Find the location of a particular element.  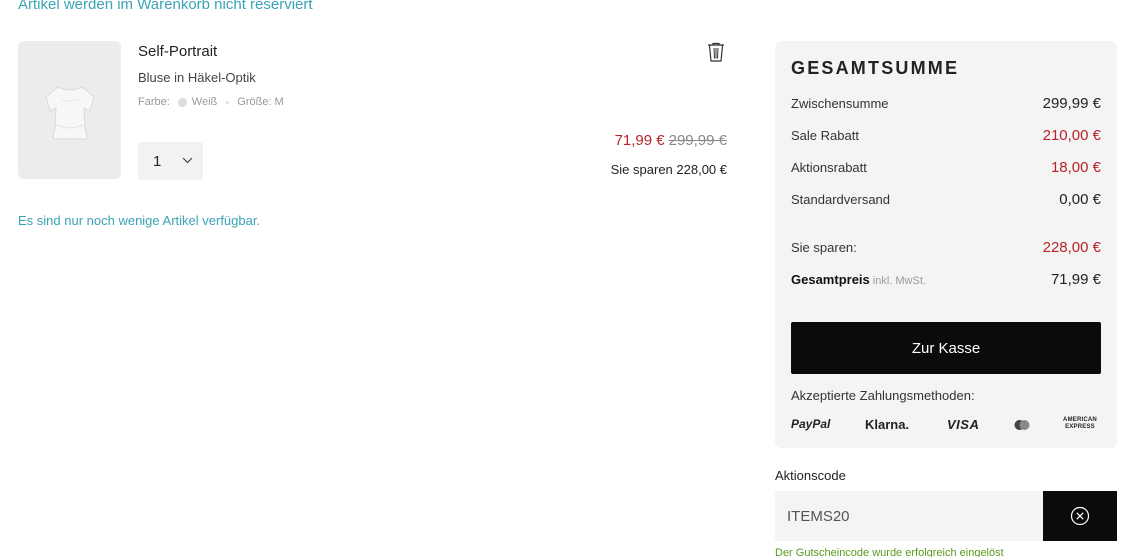

summary-row-shipping: Standardversand 0,00 € is located at coordinates (946, 199).